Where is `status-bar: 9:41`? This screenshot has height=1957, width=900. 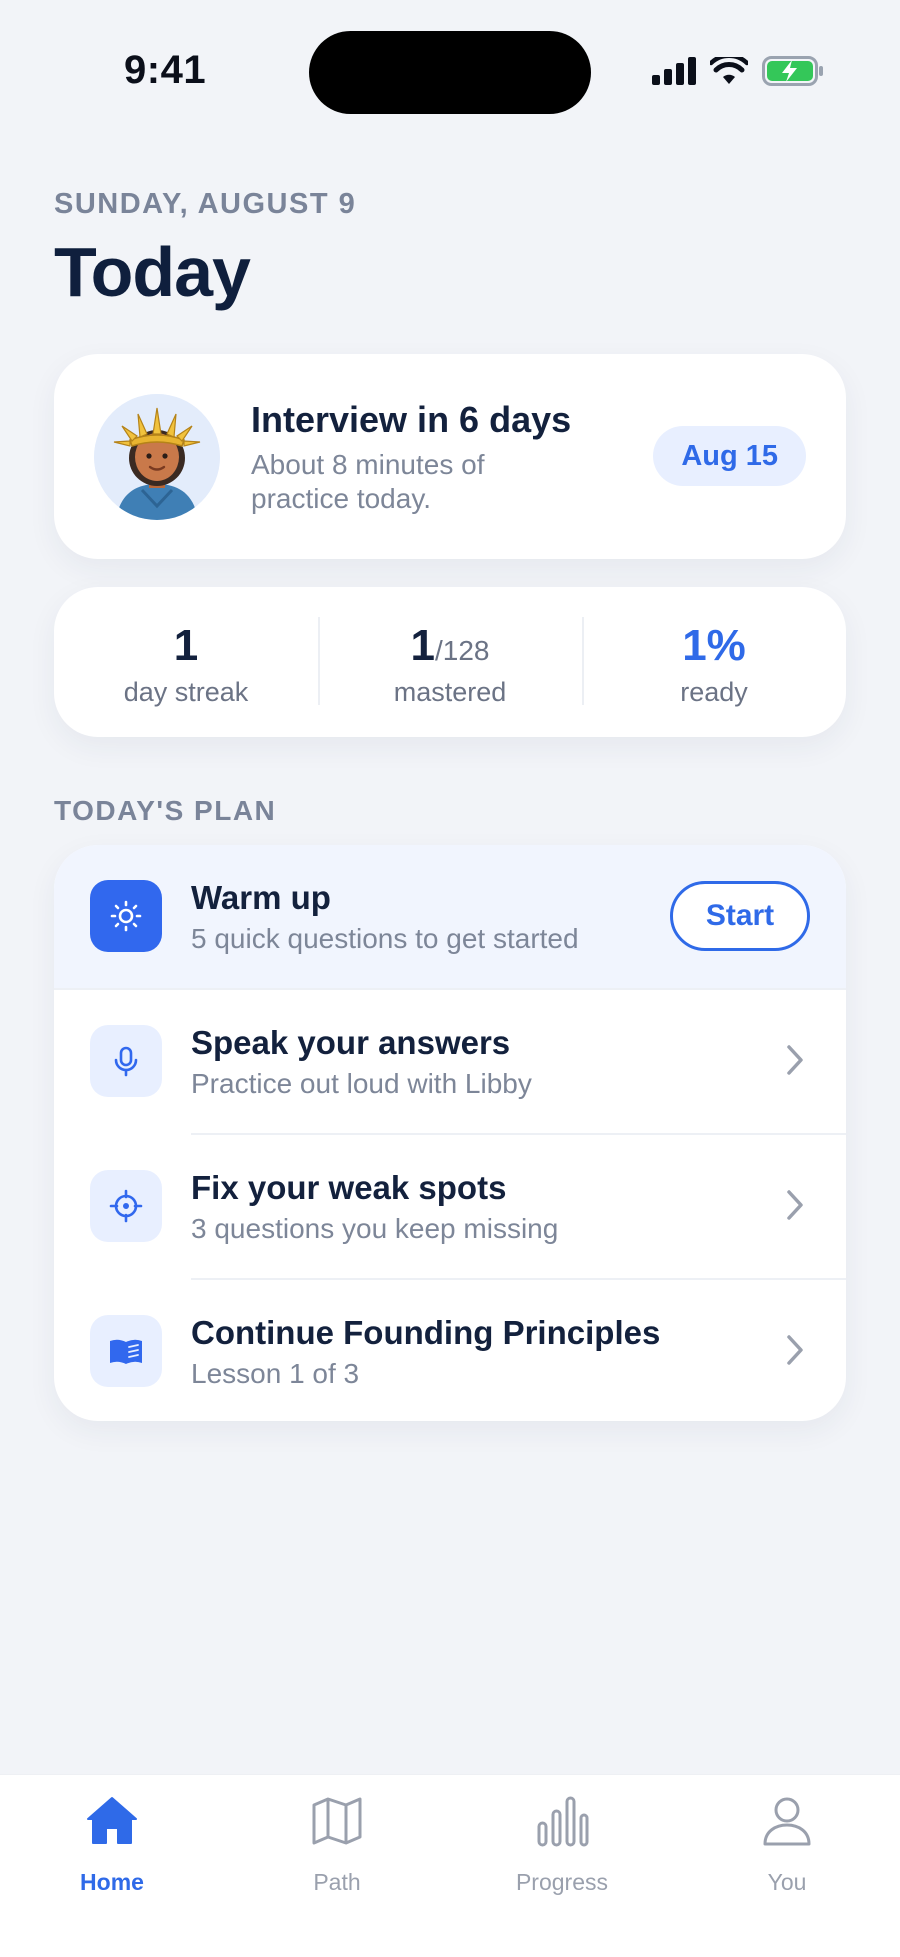
status-bar: 9:41 is located at coordinates (450, 70).